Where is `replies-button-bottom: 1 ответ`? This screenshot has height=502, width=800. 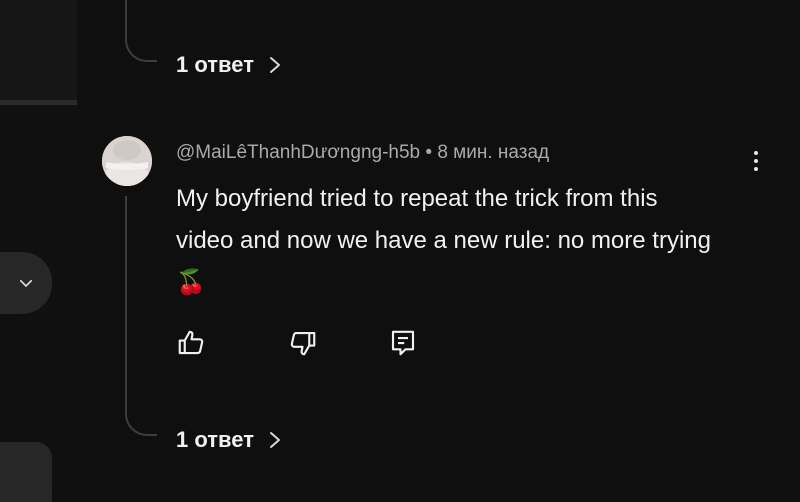 replies-button-bottom: 1 ответ is located at coordinates (229, 440).